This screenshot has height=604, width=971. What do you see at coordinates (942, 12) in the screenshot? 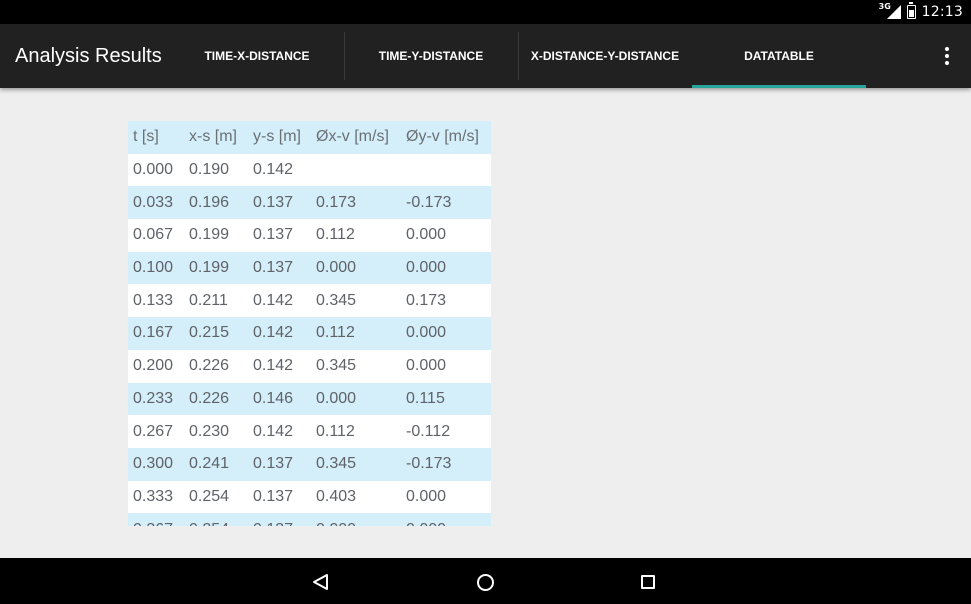
I see `status-clock: 12:13` at bounding box center [942, 12].